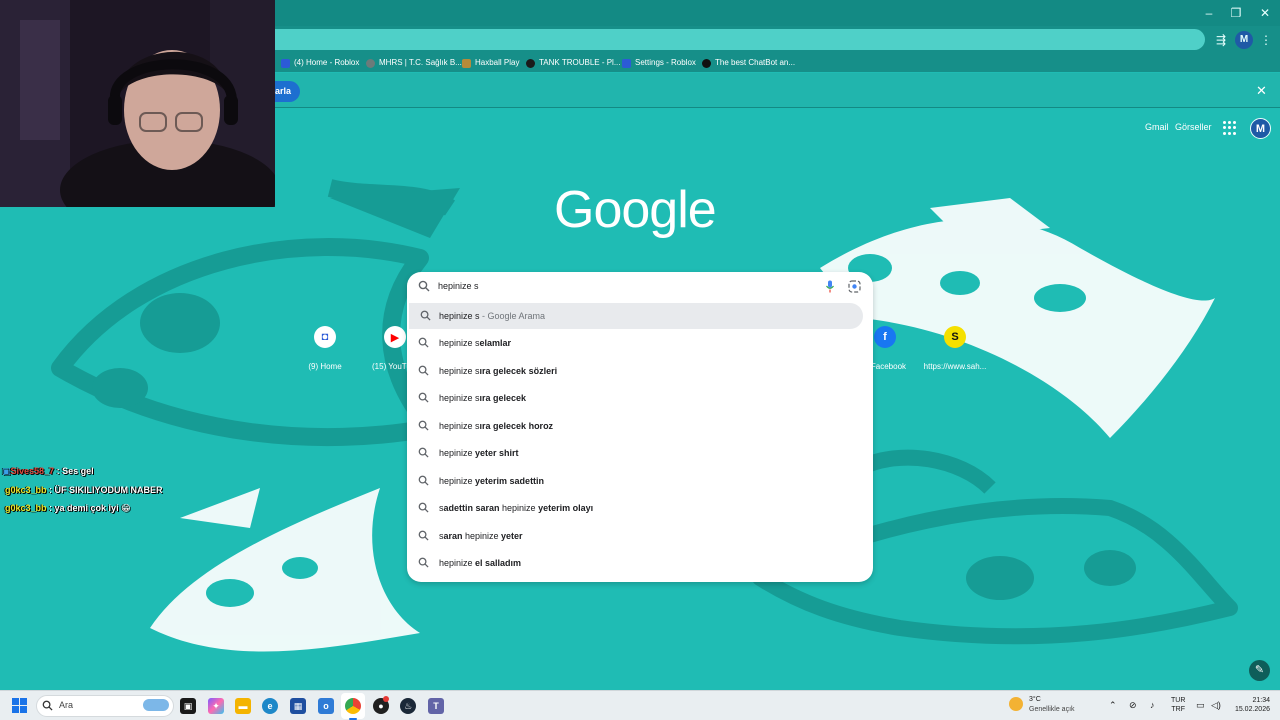 Image resolution: width=1280 pixels, height=720 pixels. Describe the element at coordinates (640, 481) in the screenshot. I see `suggestion-item: hepinize yeterim sadettin` at that location.